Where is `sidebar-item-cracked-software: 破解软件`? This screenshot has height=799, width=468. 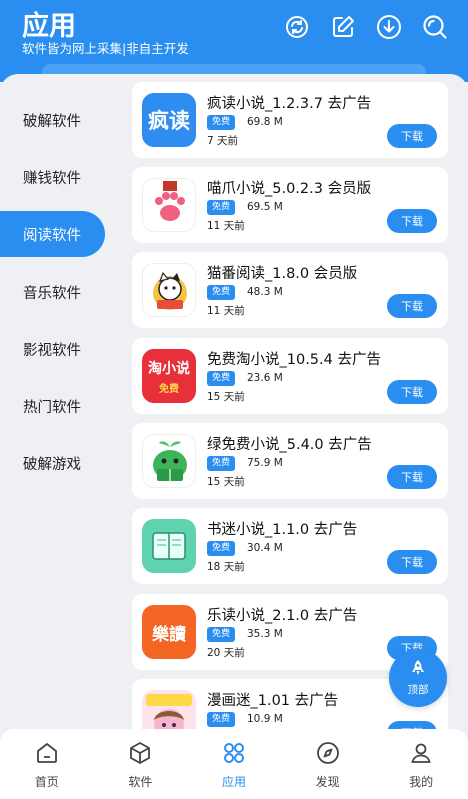 sidebar-item-cracked-software: 破解软件 is located at coordinates (52, 120).